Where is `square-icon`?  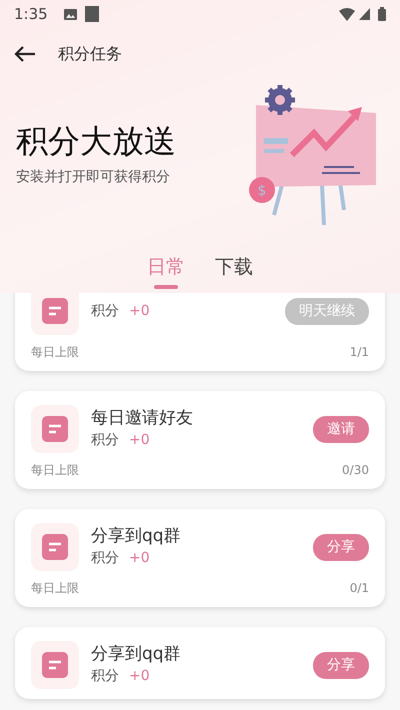
square-icon is located at coordinates (91, 14).